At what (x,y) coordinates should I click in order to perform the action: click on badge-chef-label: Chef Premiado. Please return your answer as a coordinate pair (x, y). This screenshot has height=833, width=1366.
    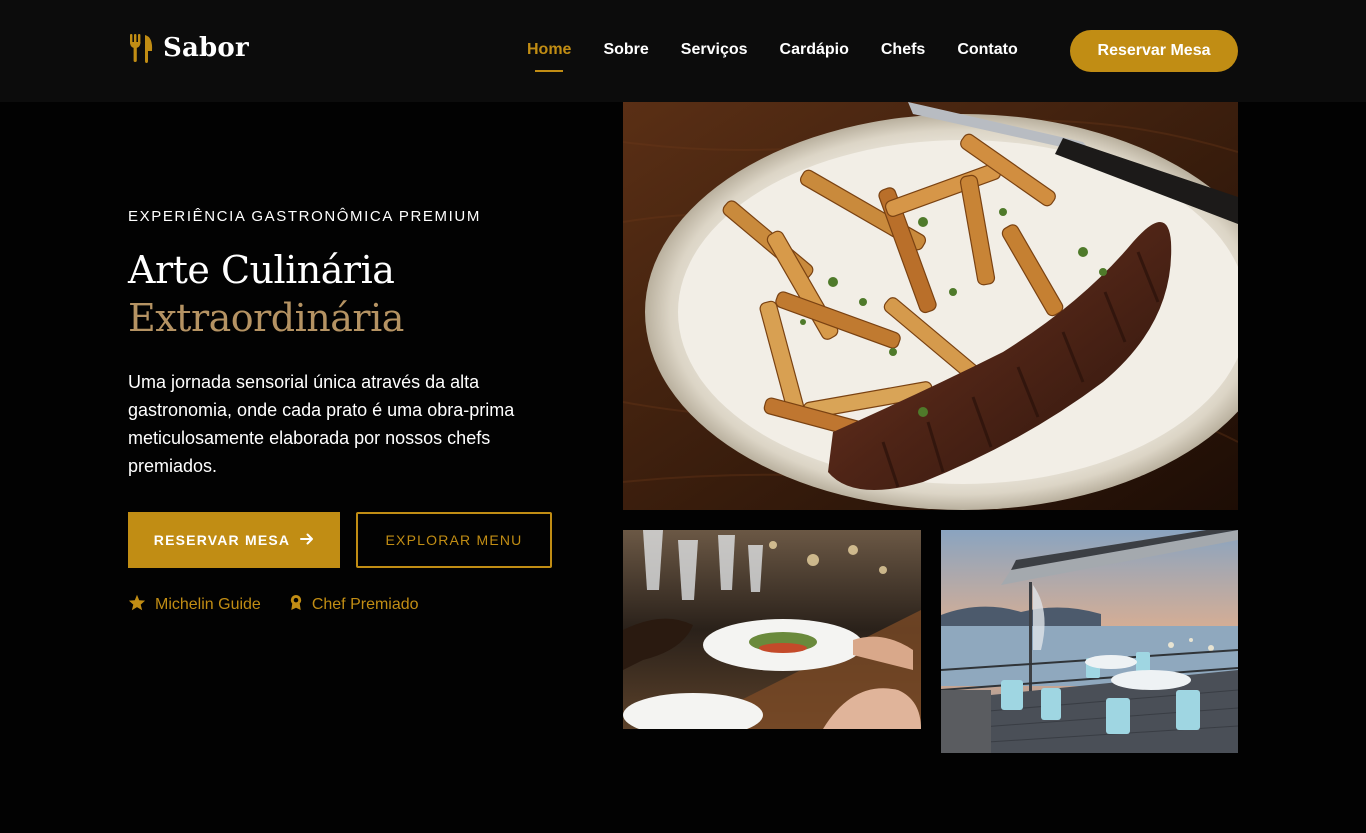
    Looking at the image, I should click on (365, 604).